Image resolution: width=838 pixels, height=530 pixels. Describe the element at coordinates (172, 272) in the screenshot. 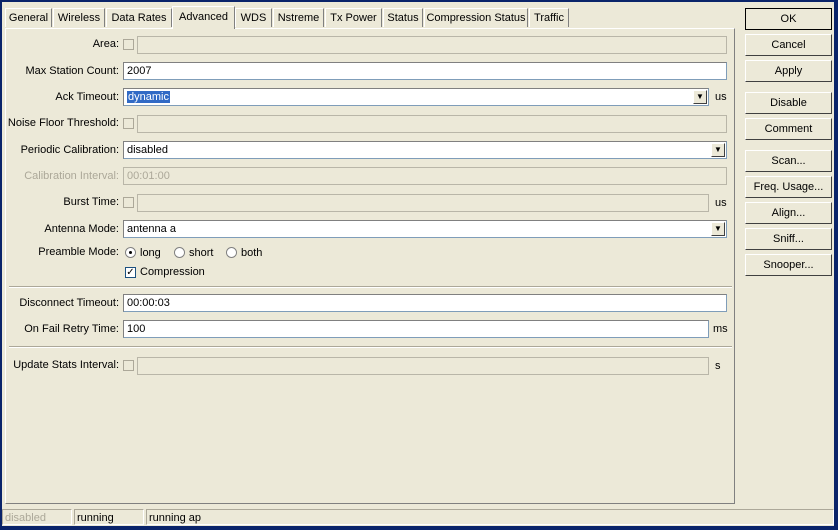

I see `compression-label: Compression` at that location.